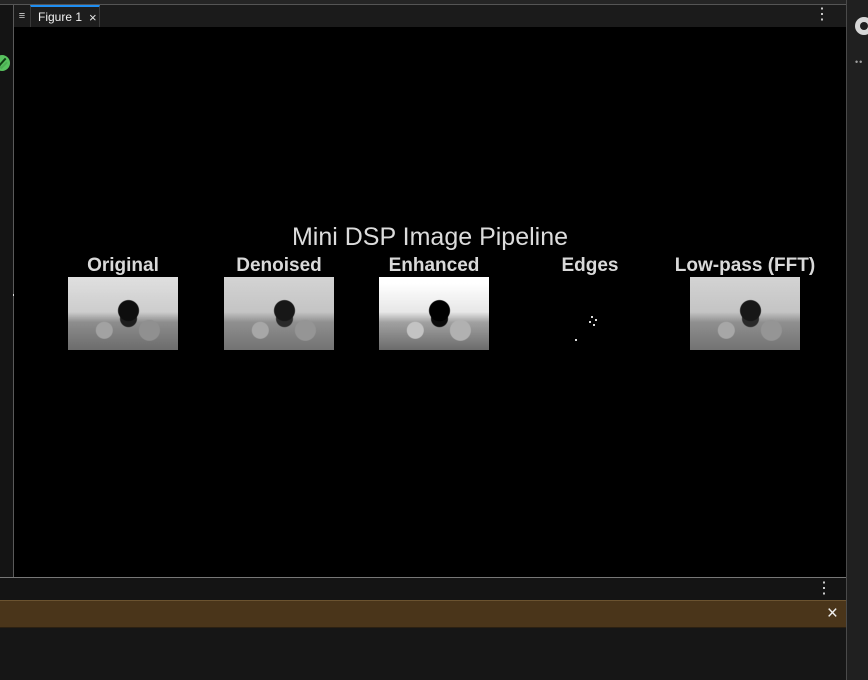  I want to click on rail-more-icon: ••, so click(859, 62).